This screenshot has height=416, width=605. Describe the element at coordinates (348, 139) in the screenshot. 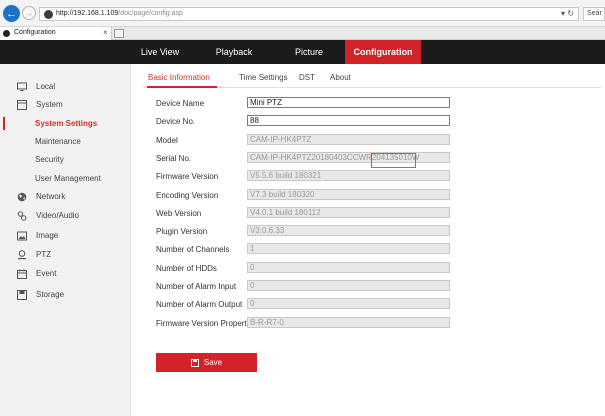

I see `model-field: CAM-IP-HK4PTZ` at that location.